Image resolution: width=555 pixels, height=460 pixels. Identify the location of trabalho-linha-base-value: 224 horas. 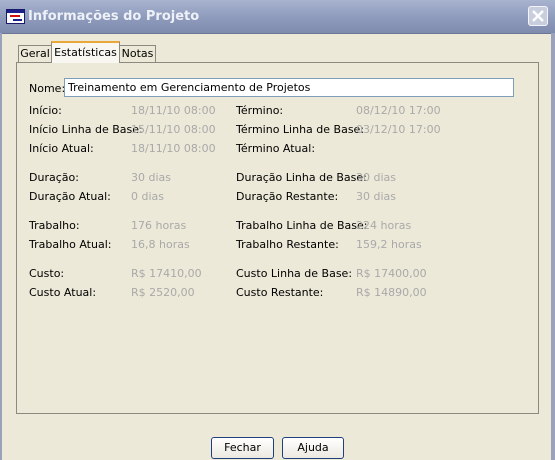
(384, 225).